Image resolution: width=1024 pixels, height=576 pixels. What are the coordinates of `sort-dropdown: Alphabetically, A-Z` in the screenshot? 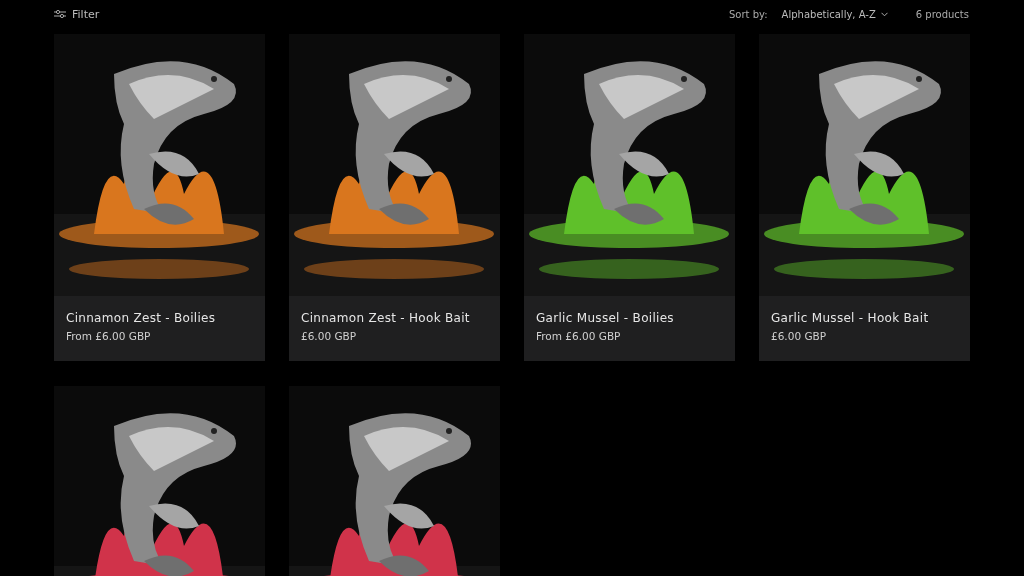 It's located at (831, 14).